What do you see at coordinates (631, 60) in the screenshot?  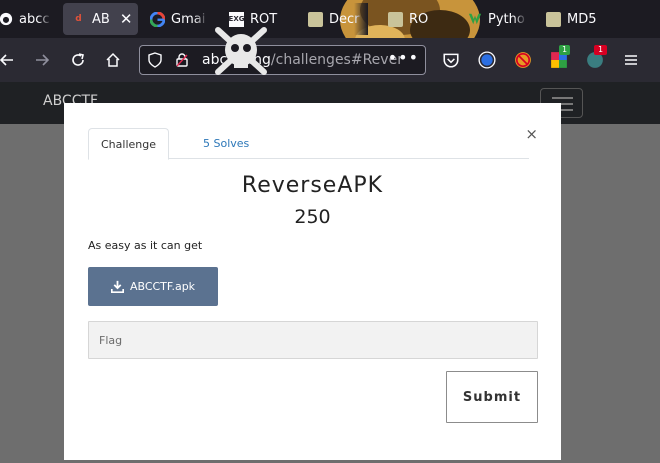 I see `hamburger-menu-icon` at bounding box center [631, 60].